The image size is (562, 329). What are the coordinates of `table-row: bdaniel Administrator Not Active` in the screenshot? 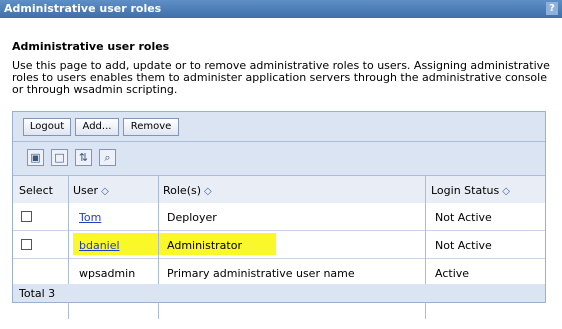 It's located at (279, 245).